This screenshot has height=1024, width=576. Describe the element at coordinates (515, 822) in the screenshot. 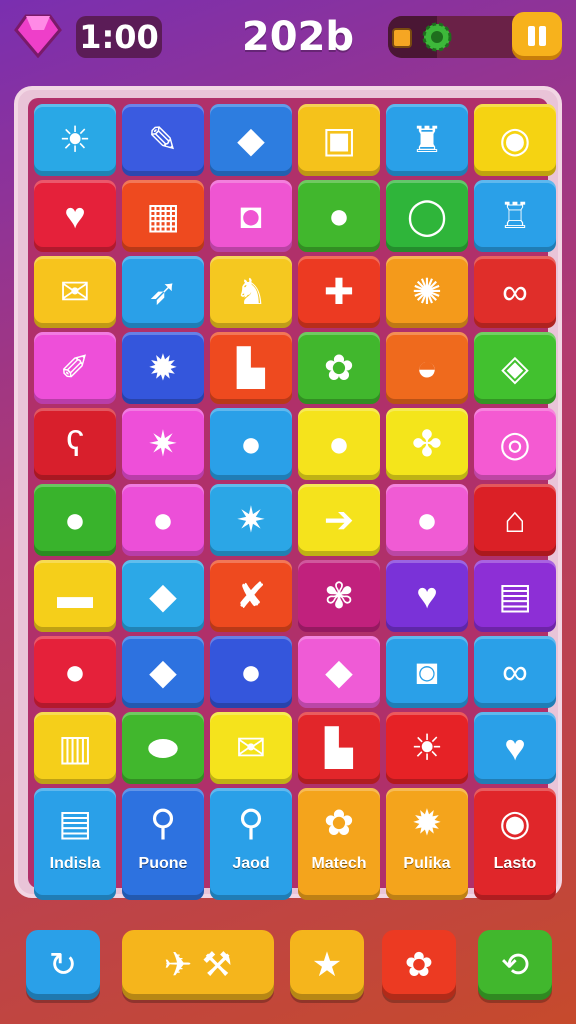

I see `coin-icon: ◉` at that location.